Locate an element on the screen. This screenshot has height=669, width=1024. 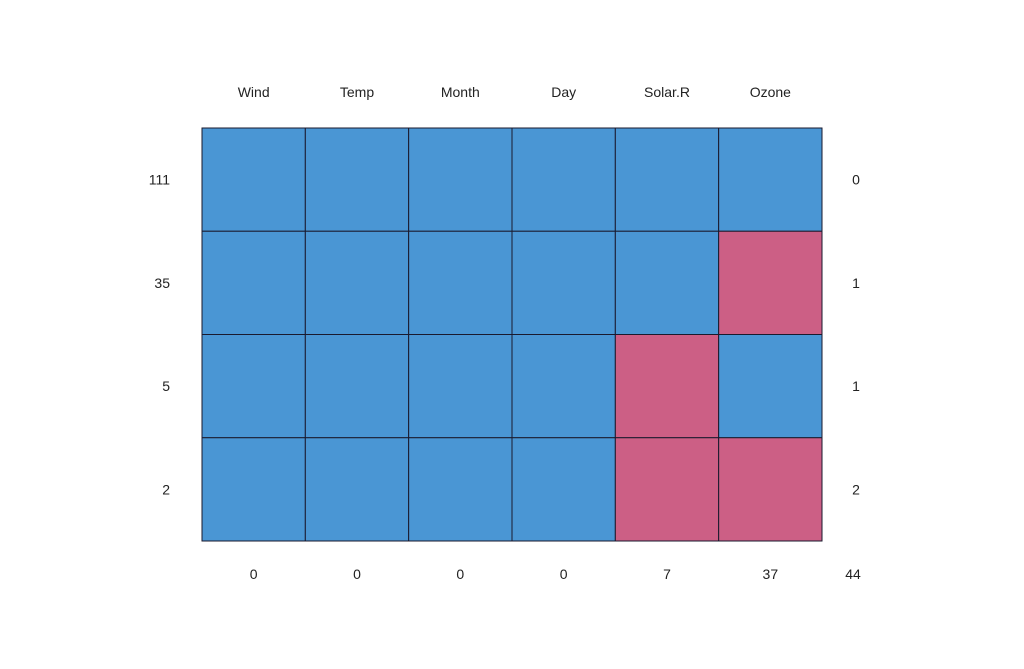
column-missing-total: 7 is located at coordinates (667, 574).